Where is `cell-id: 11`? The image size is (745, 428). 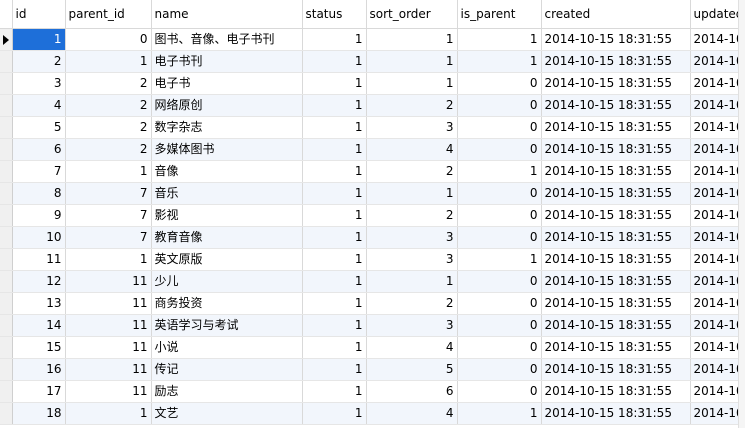 cell-id: 11 is located at coordinates (39, 259).